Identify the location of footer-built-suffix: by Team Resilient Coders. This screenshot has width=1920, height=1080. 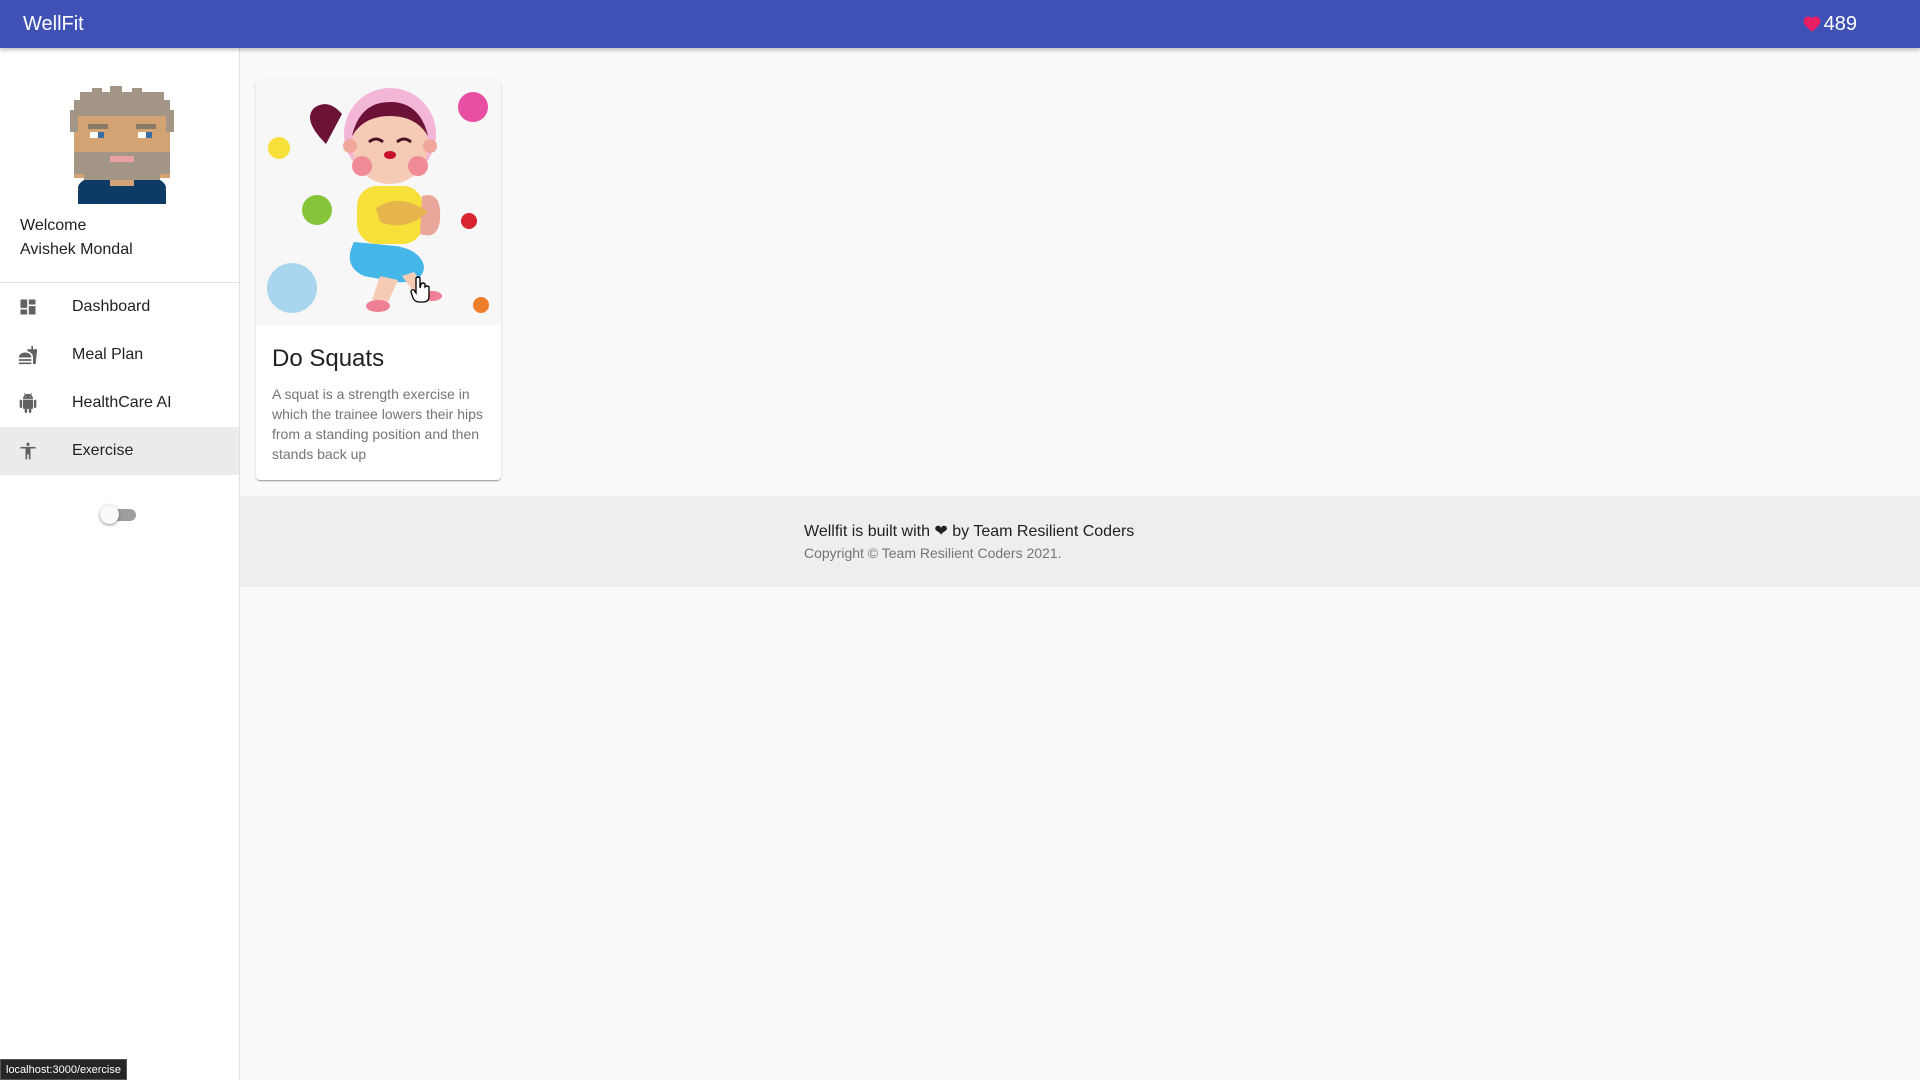
(1043, 531).